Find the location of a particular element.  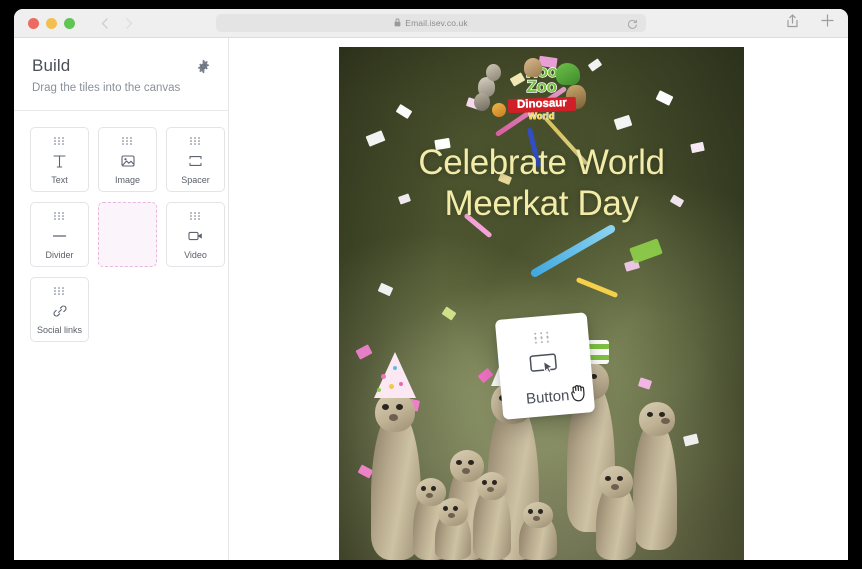

sidebar-subtitle: Drag the tiles into the canvas is located at coordinates (106, 88).